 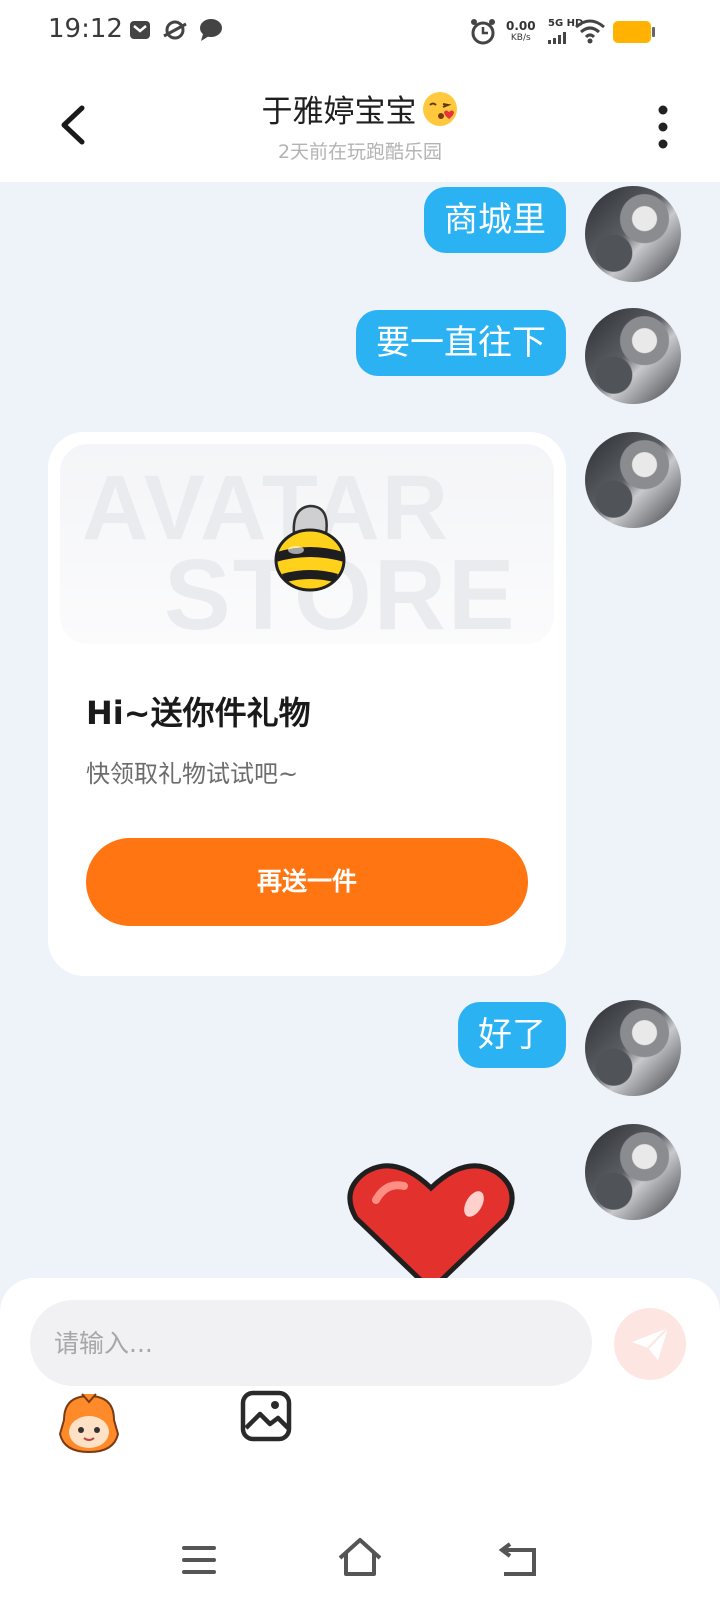 I want to click on chat-header: 于雅婷宝宝 2天前在玩跑酷乐园, so click(x=360, y=124).